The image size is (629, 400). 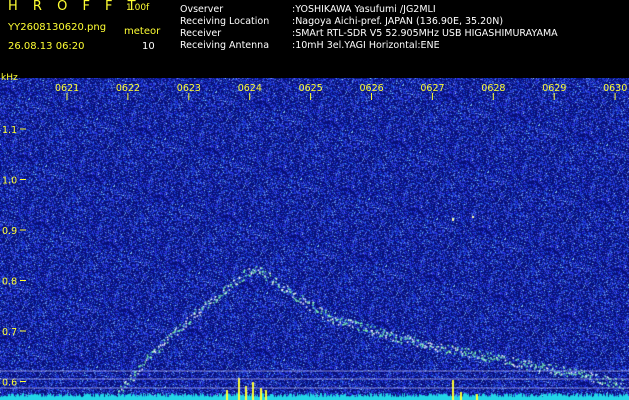 I want to click on freq-tick-label: 0.8, so click(x=9, y=282).